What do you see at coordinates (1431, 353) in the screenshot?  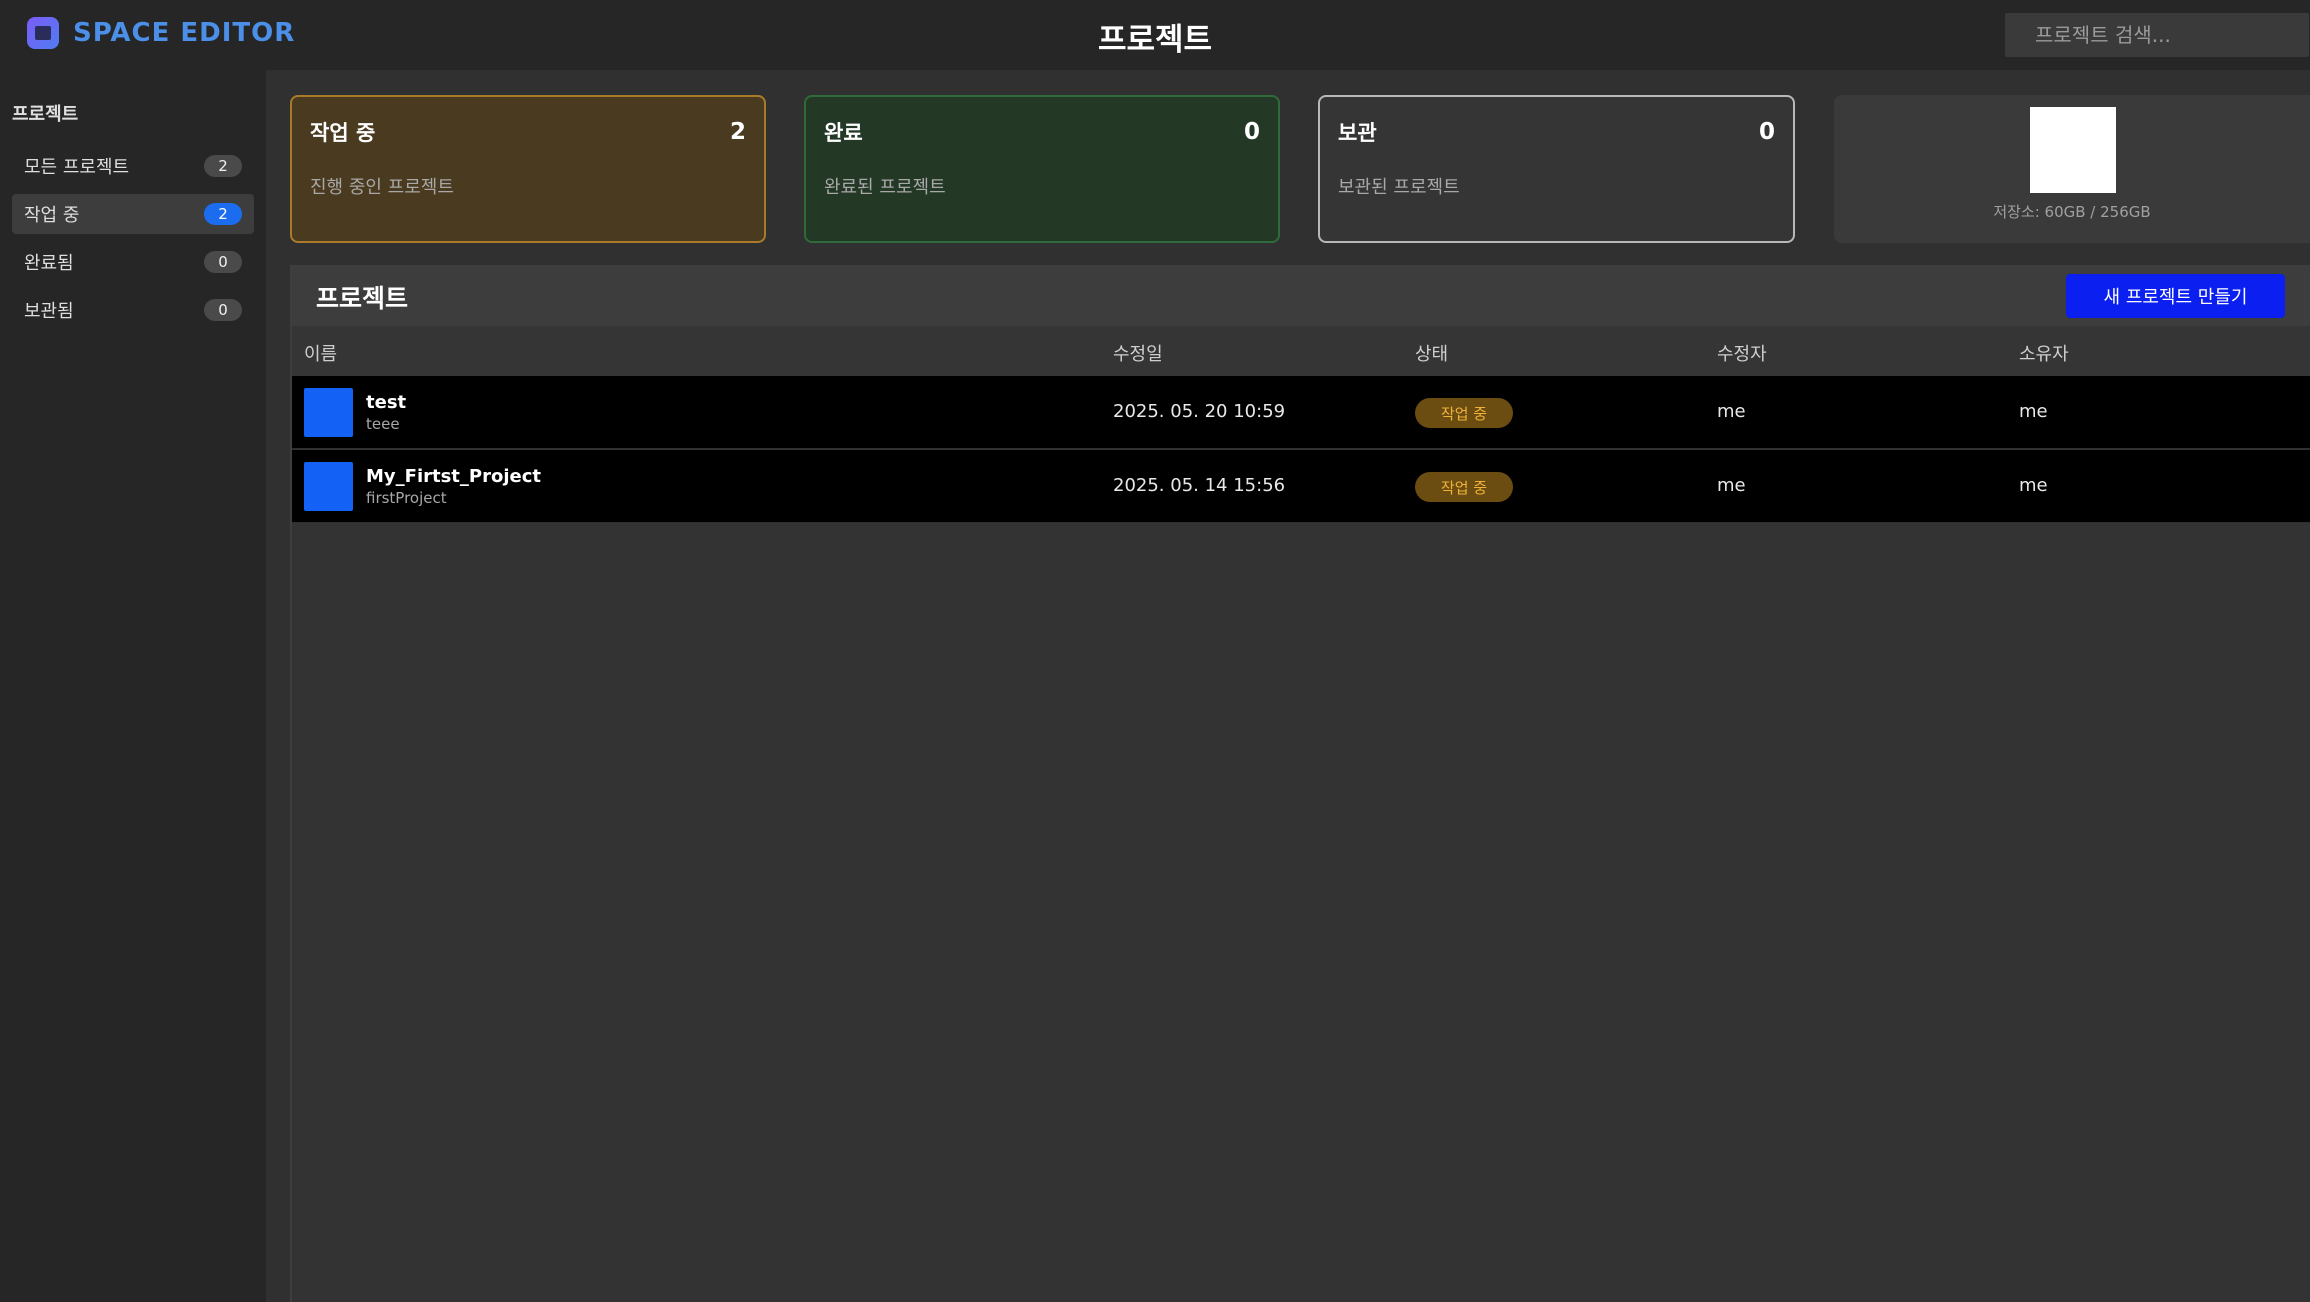 I see `column-header-status: 상태` at bounding box center [1431, 353].